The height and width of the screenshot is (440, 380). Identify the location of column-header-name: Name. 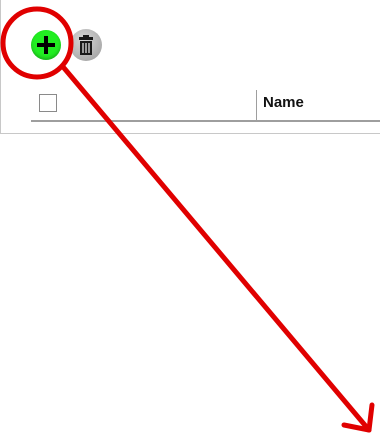
(283, 102).